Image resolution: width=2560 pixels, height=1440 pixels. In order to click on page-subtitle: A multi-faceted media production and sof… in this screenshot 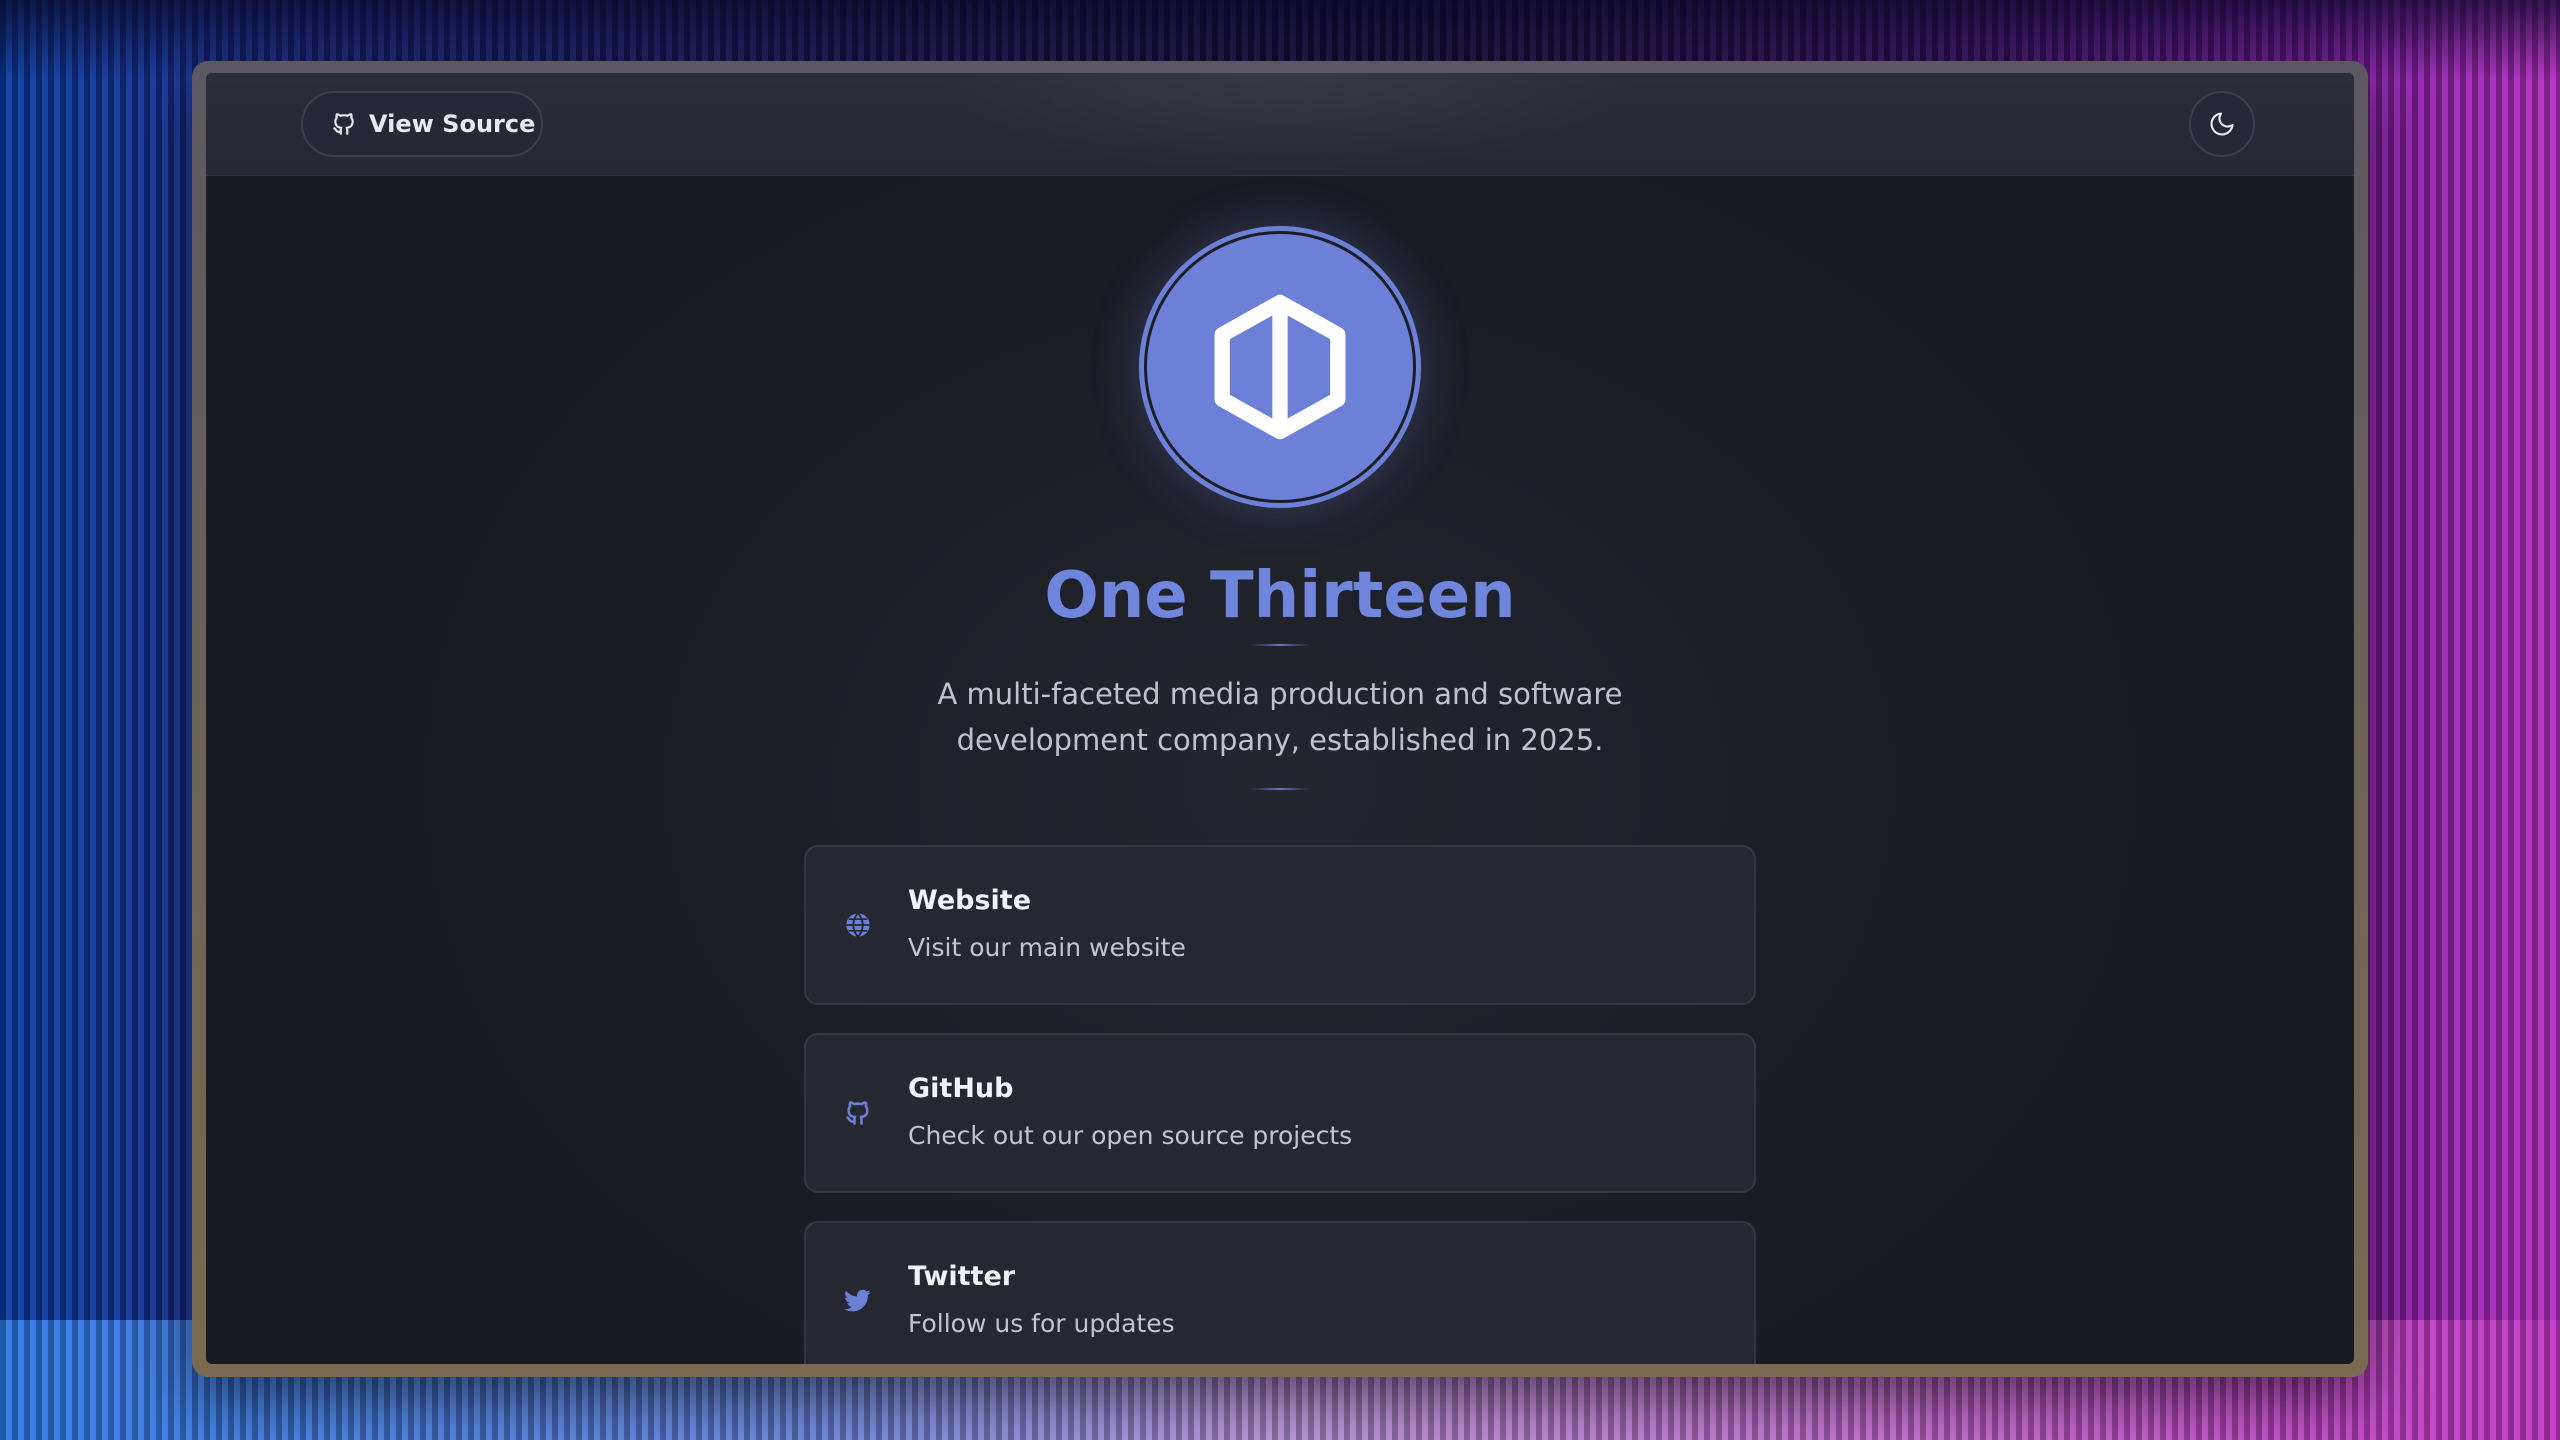, I will do `click(1280, 717)`.